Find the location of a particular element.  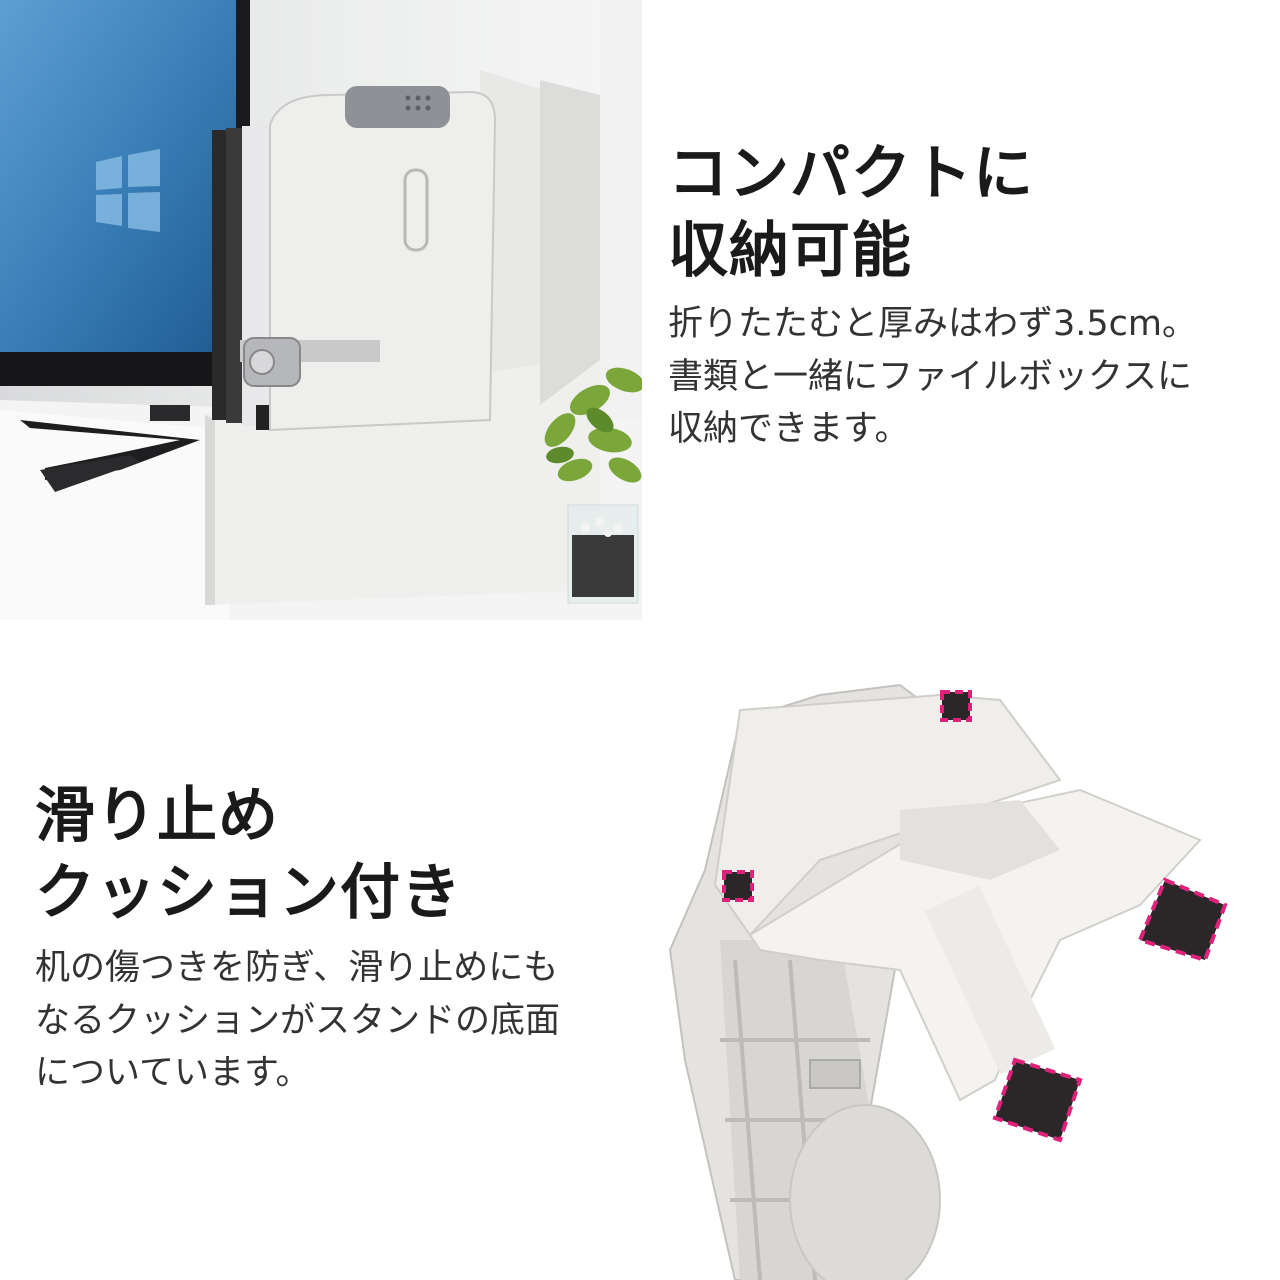

description-line: なるクッションがスタンドの底面 is located at coordinates (298, 1020).